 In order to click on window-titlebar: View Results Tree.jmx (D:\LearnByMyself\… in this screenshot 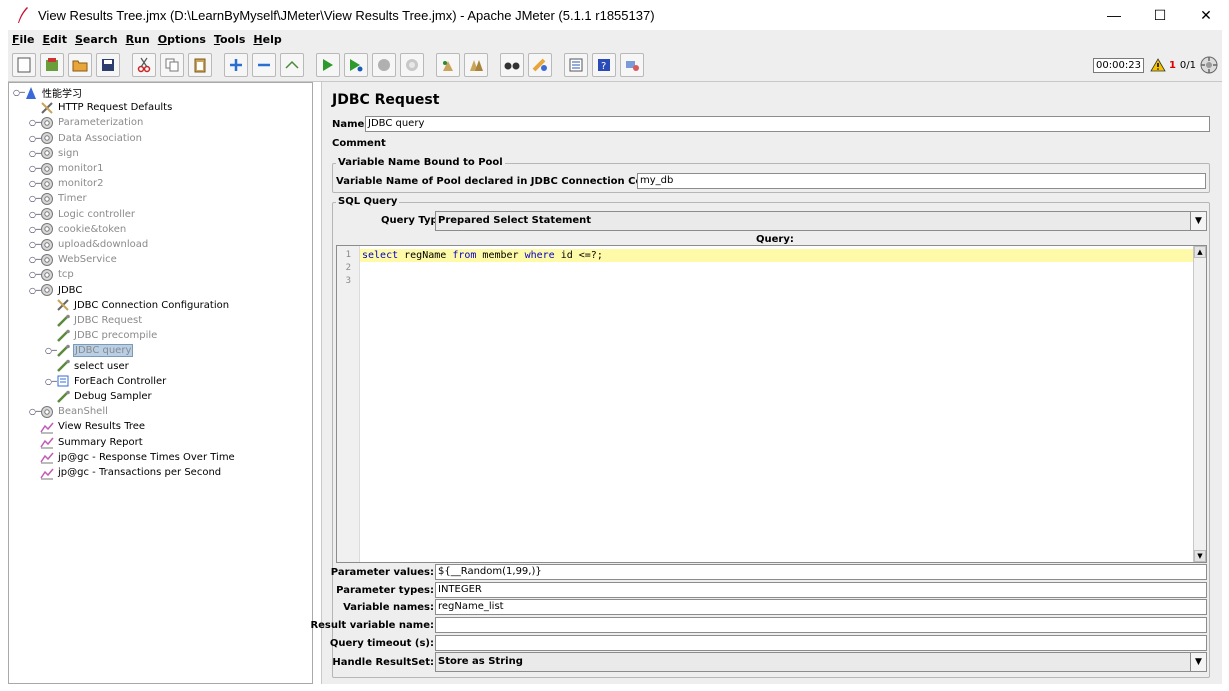, I will do `click(614, 15)`.